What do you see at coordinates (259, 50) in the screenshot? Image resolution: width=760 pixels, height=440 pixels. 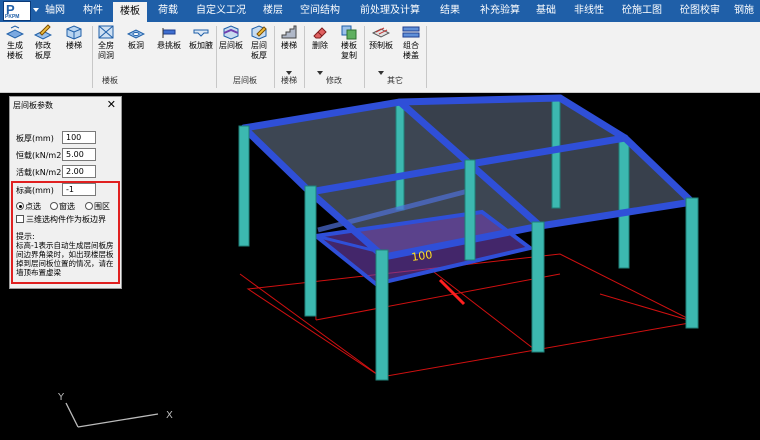 I see `mezz-thickness-label: 层间 板厚` at bounding box center [259, 50].